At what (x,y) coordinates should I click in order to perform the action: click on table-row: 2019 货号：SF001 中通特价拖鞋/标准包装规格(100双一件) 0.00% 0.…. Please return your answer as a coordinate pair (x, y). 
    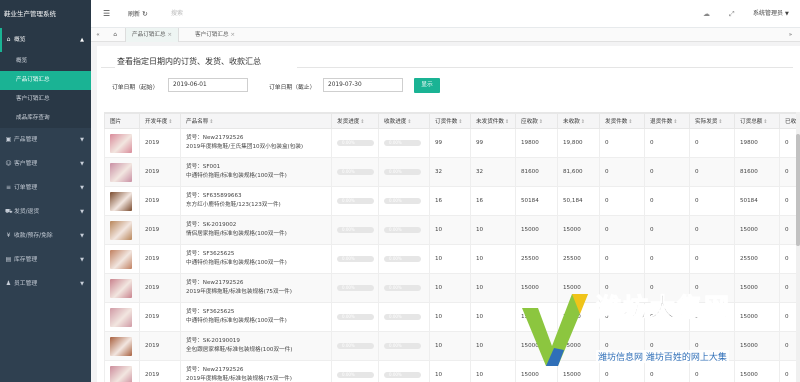
    Looking at the image, I should click on (450, 172).